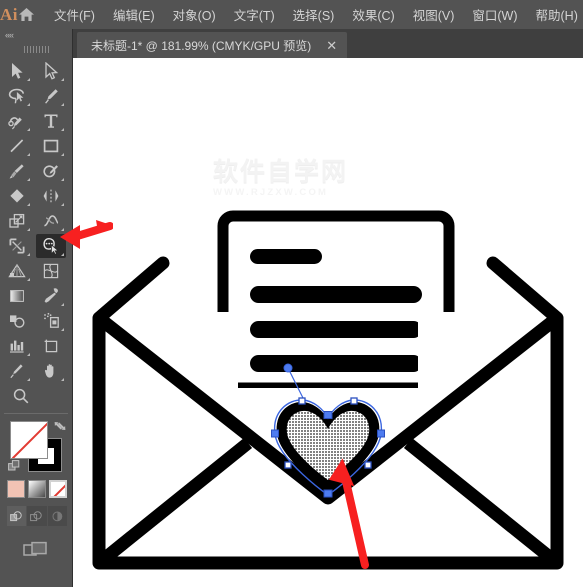 This screenshot has width=583, height=587. I want to click on swap-fill-stroke-icon, so click(60, 426).